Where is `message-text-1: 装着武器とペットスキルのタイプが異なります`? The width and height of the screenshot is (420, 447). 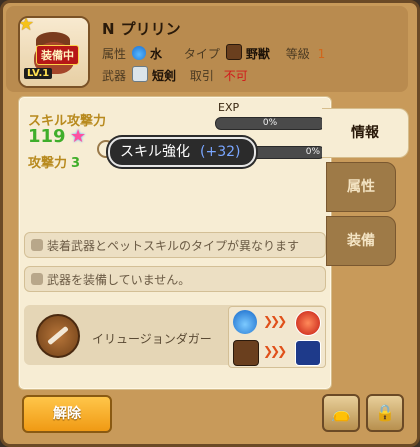 message-text-1: 装着武器とペットスキルのタイプが異なります is located at coordinates (173, 246).